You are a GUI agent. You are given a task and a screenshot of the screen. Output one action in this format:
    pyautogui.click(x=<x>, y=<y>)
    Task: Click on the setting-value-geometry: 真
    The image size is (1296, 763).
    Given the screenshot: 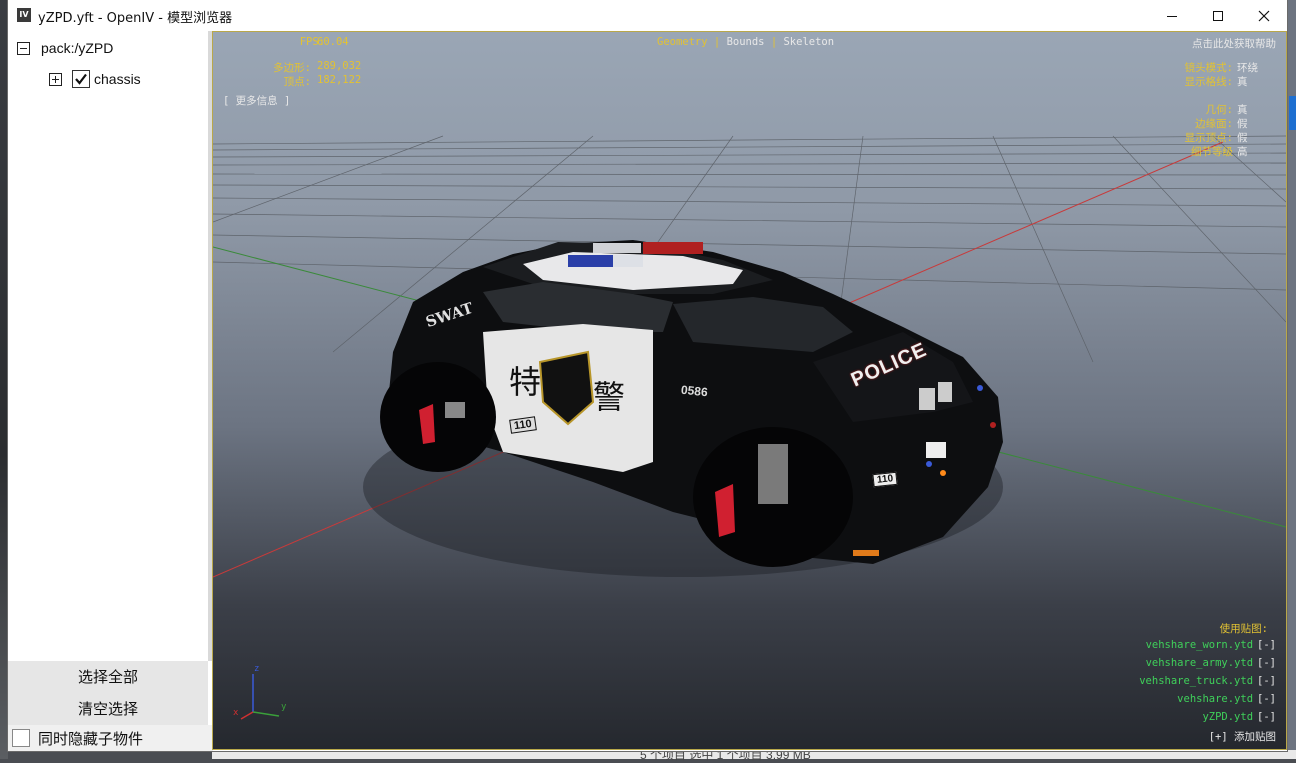 What is the action you would take?
    pyautogui.click(x=1242, y=109)
    